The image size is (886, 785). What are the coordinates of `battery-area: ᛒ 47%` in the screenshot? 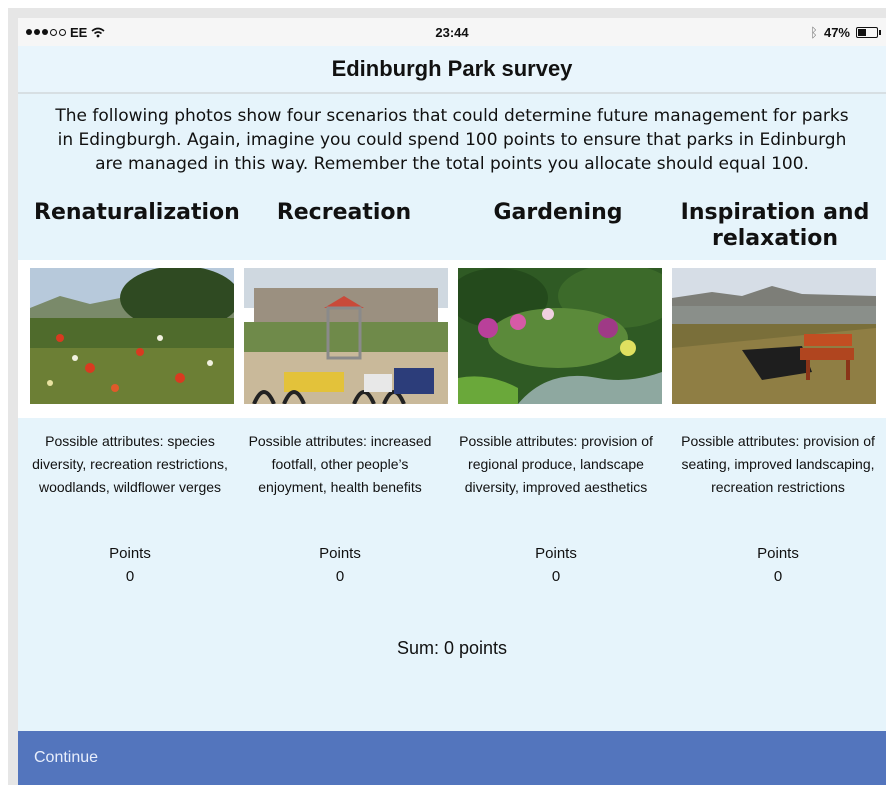 It's located at (845, 32).